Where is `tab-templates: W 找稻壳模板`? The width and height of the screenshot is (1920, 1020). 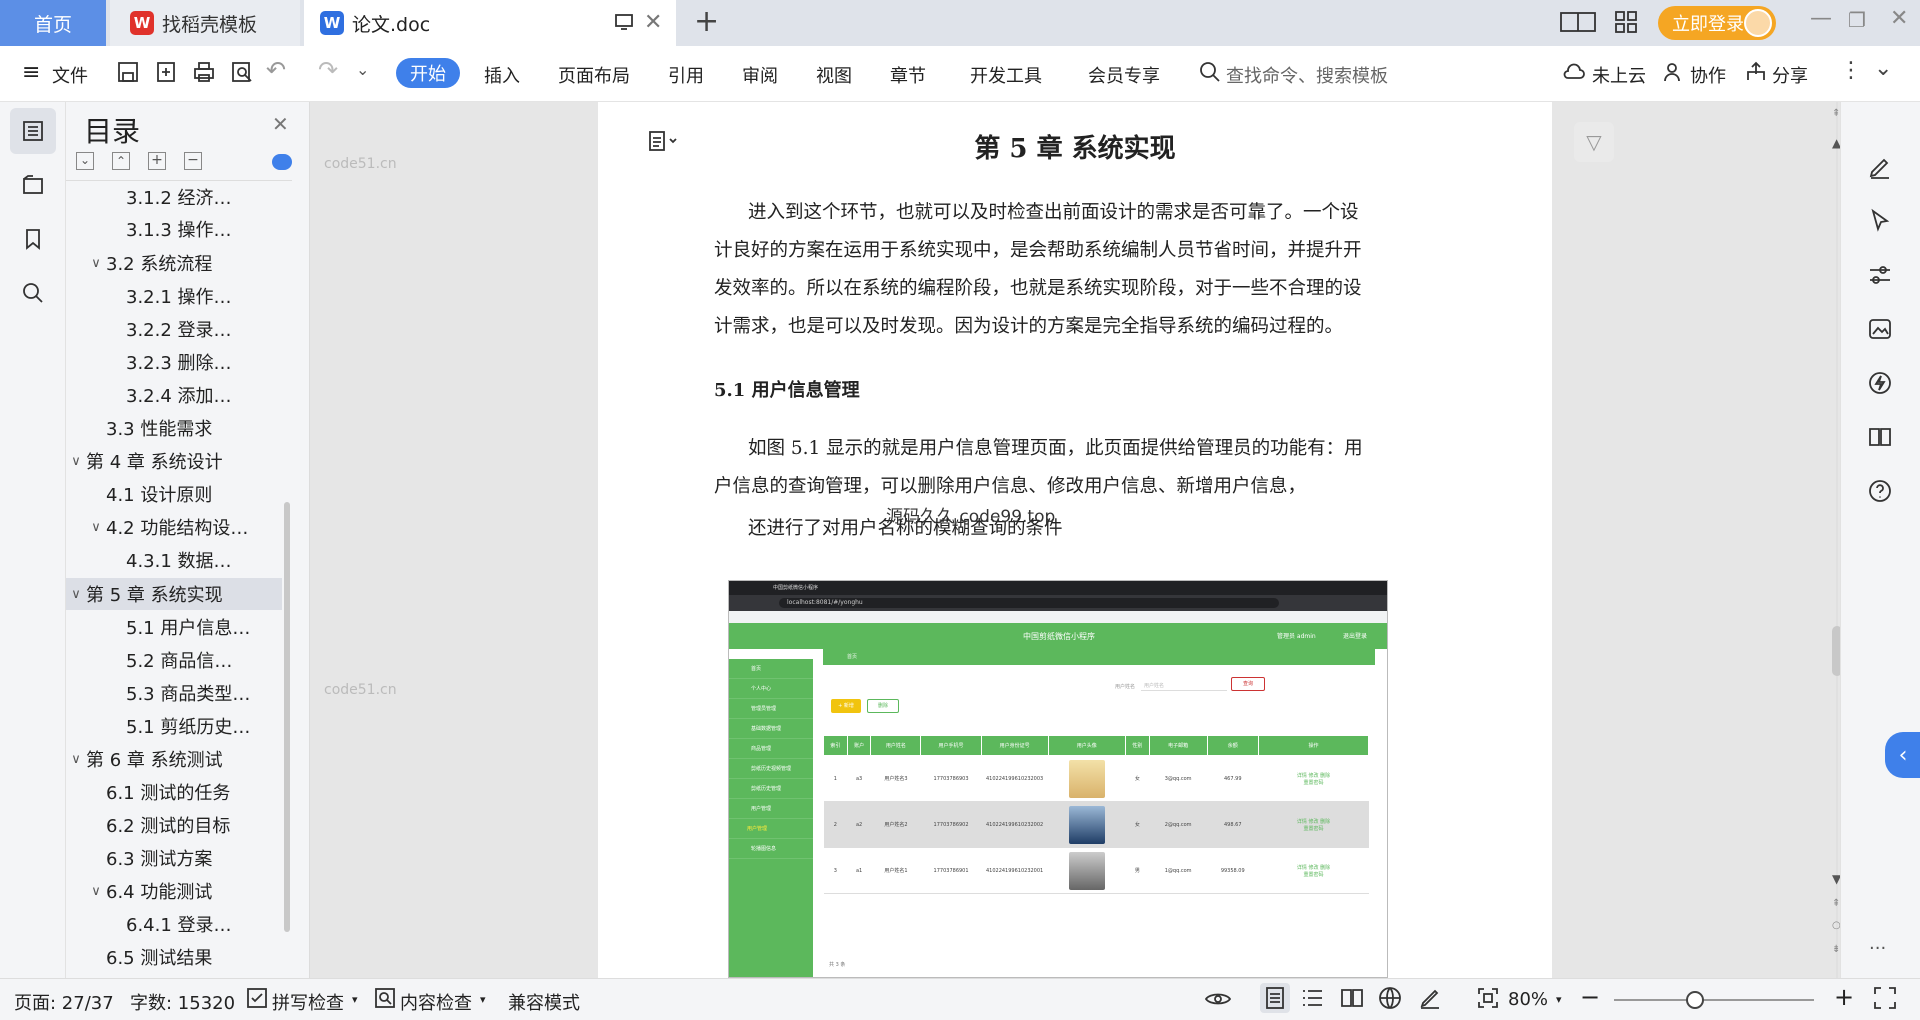
tab-templates: W 找稻壳模板 is located at coordinates (205, 23).